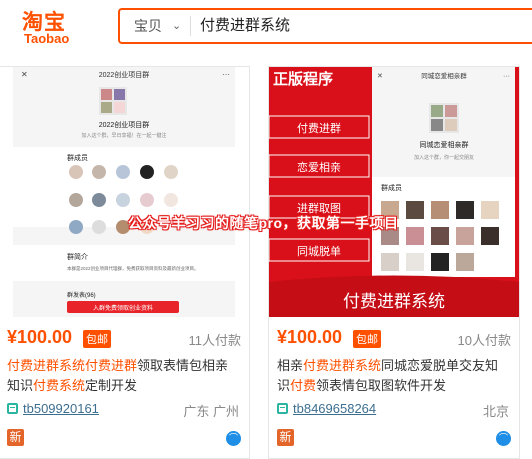 The height and width of the screenshot is (459, 532). I want to click on header: 淘宝 Taobao 宝贝 ⌄, so click(266, 26).